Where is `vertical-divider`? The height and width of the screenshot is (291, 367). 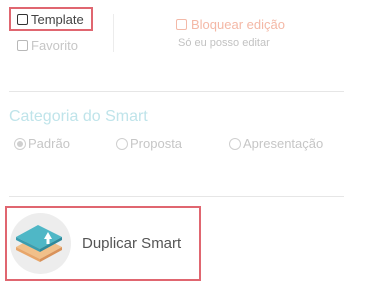 vertical-divider is located at coordinates (113, 33).